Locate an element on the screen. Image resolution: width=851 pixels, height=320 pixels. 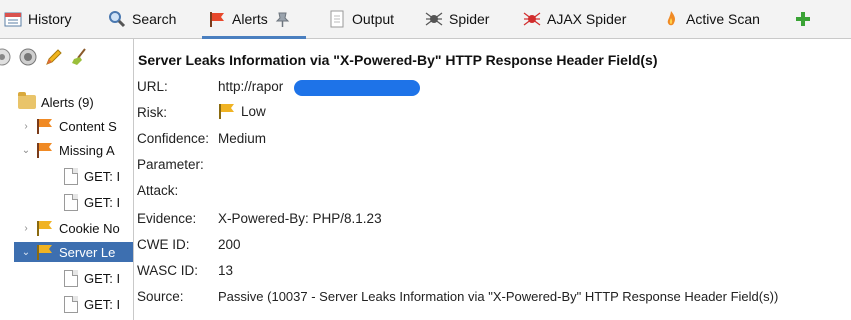
confidence-value: Medium is located at coordinates (242, 138).